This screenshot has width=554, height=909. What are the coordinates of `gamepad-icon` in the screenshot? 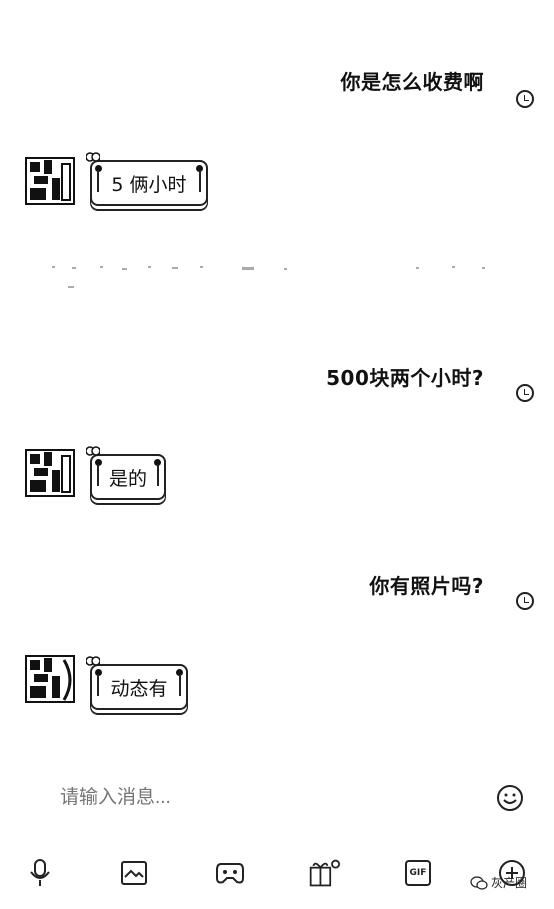 It's located at (230, 873).